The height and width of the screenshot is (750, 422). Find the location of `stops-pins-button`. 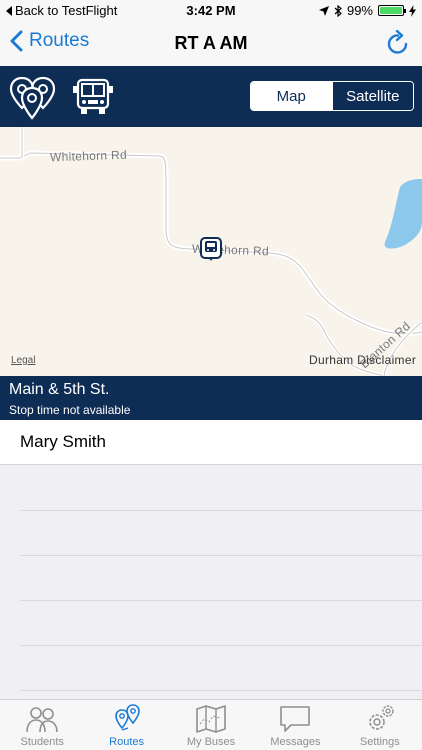

stops-pins-button is located at coordinates (33, 99).